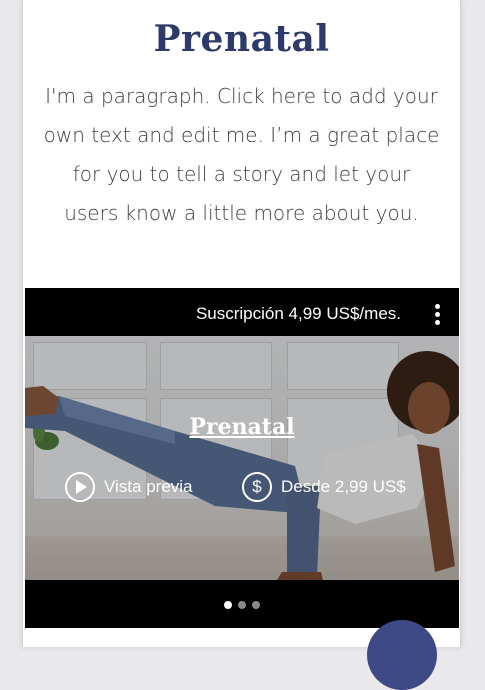 The width and height of the screenshot is (485, 690). I want to click on price-label: Desde 2,99 US$, so click(343, 486).